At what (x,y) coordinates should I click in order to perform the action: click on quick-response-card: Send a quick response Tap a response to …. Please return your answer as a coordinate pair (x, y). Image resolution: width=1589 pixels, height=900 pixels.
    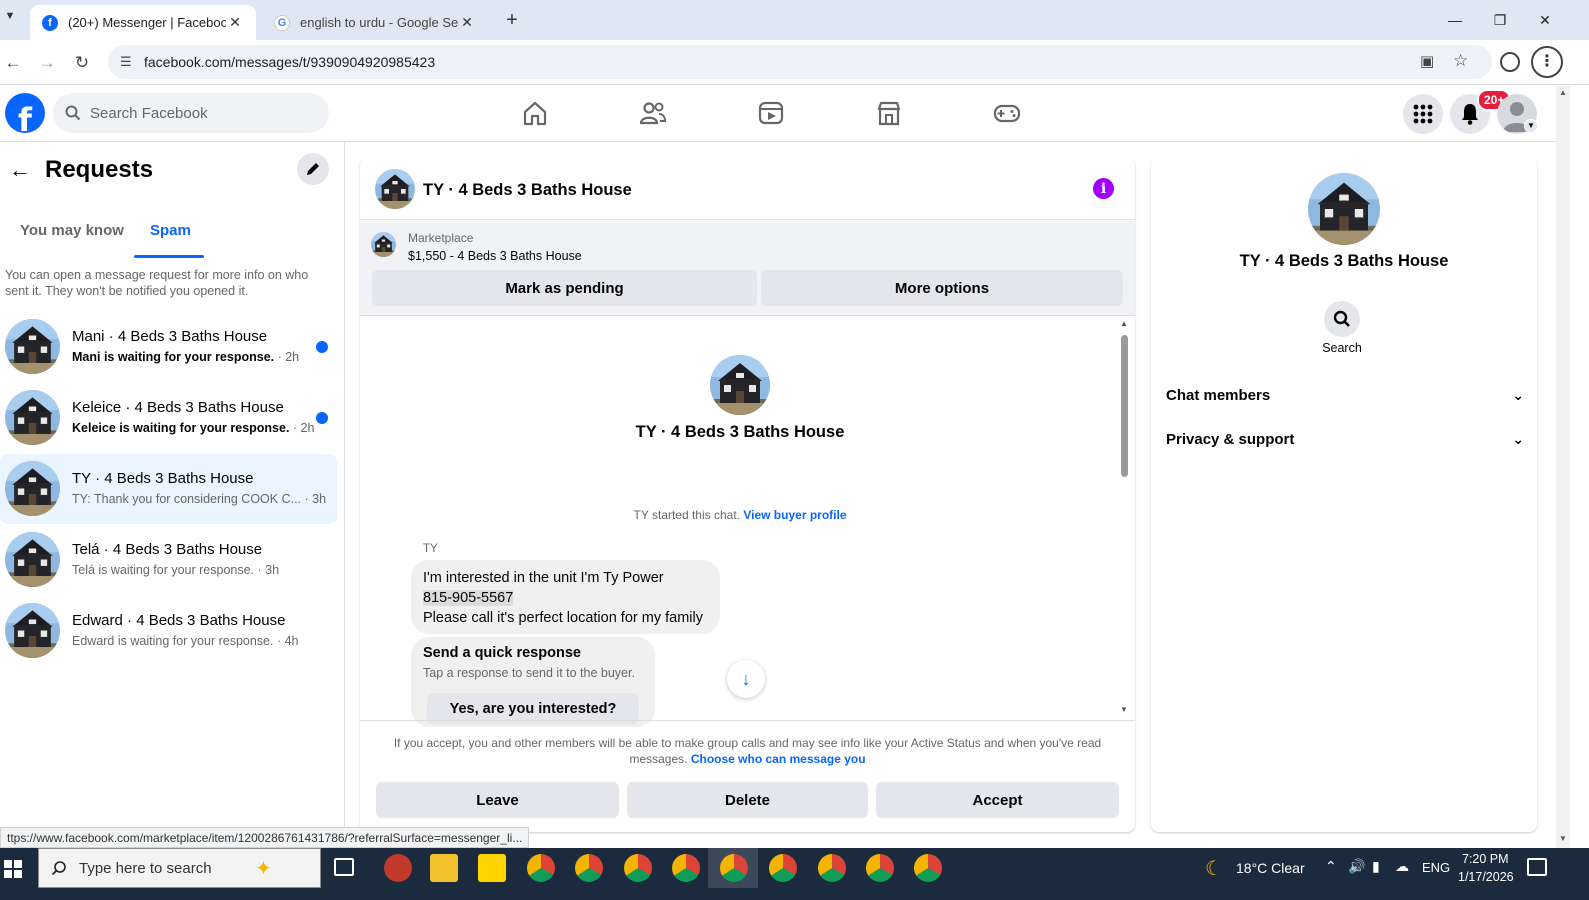
    Looking at the image, I should click on (533, 682).